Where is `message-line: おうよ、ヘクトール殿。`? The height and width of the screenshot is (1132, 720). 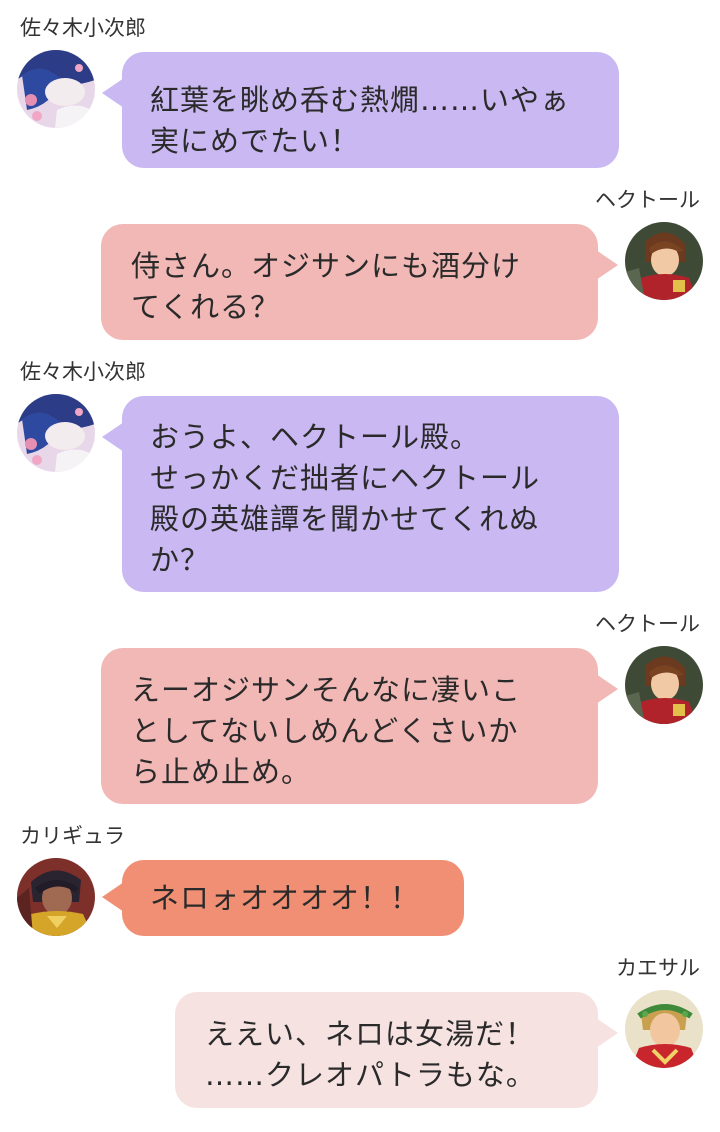
message-line: おうよ、ヘクトール殿。 is located at coordinates (315, 437).